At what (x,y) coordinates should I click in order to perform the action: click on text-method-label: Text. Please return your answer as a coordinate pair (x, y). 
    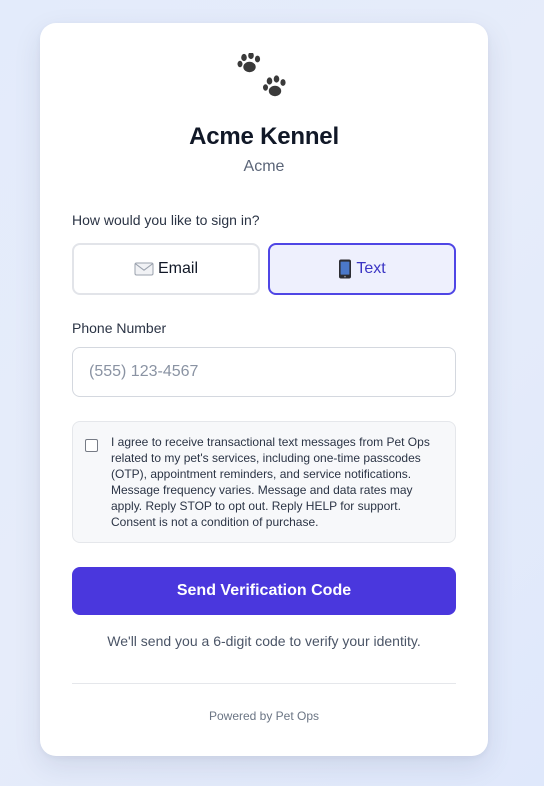
    Looking at the image, I should click on (371, 268).